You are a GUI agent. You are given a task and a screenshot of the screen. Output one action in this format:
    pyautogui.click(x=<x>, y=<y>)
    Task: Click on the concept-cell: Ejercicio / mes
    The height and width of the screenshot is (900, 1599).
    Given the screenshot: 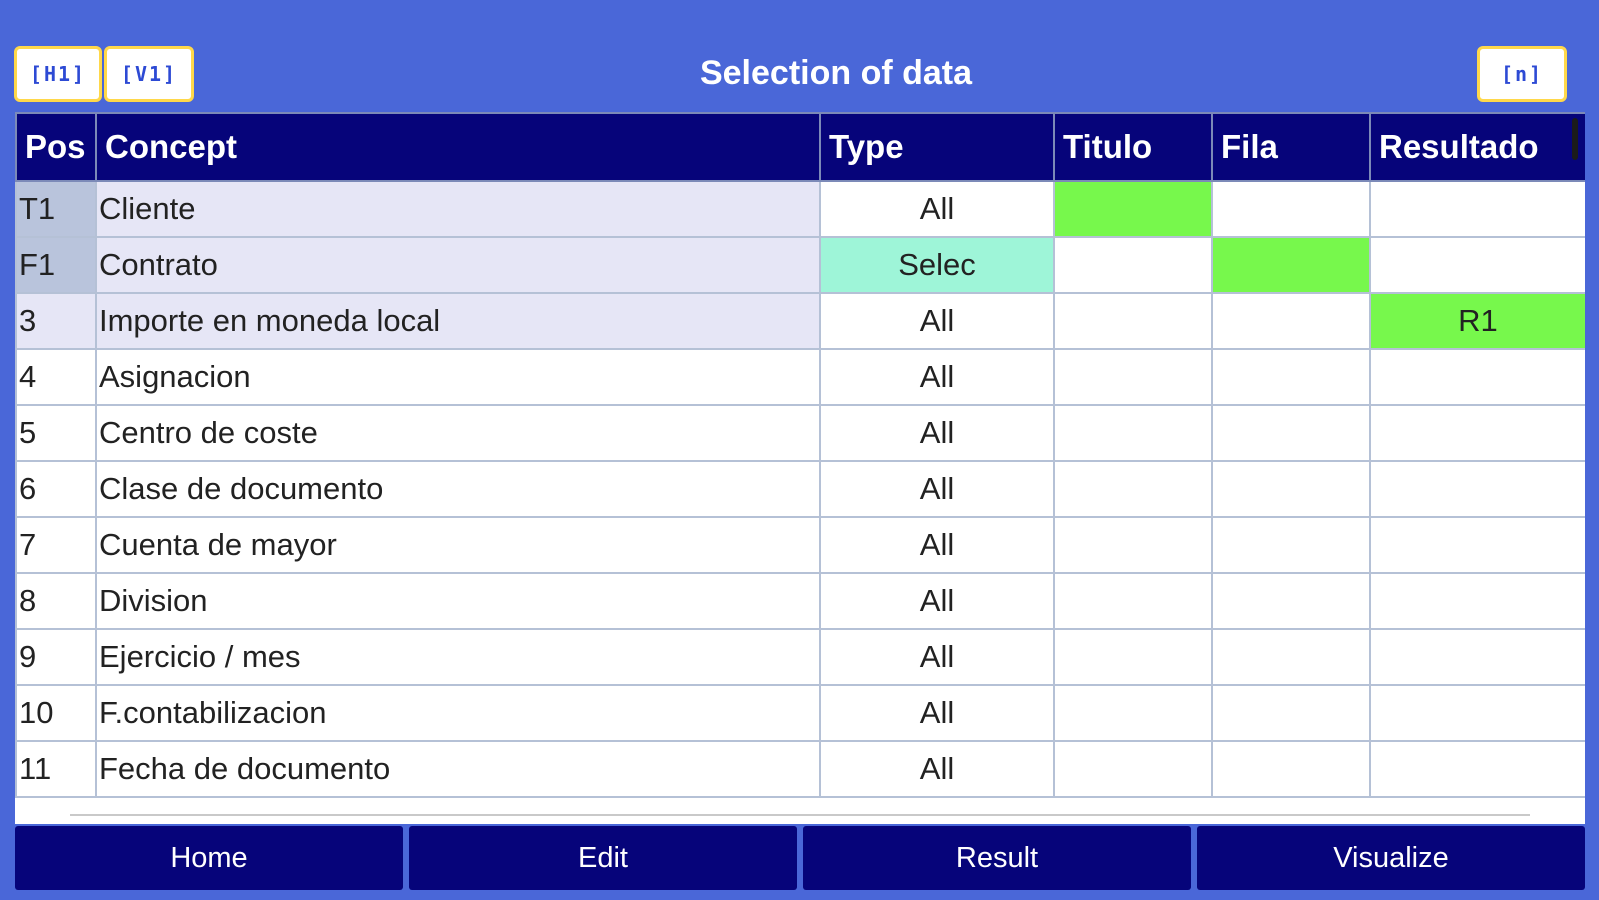 What is the action you would take?
    pyautogui.click(x=458, y=657)
    